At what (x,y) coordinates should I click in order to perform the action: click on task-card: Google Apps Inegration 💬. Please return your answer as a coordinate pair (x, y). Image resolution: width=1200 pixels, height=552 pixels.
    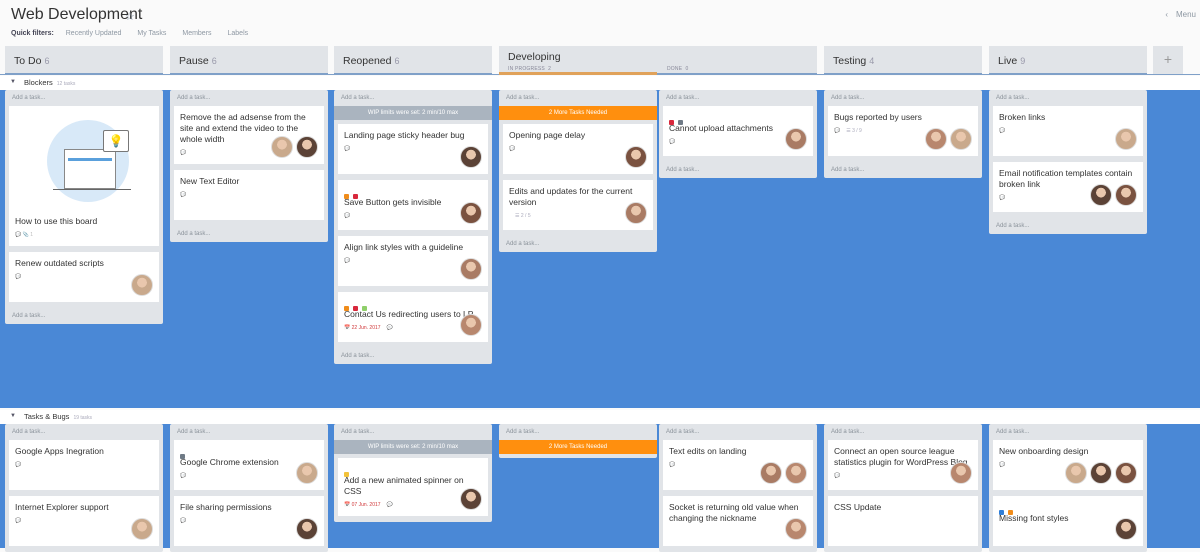
    Looking at the image, I should click on (84, 465).